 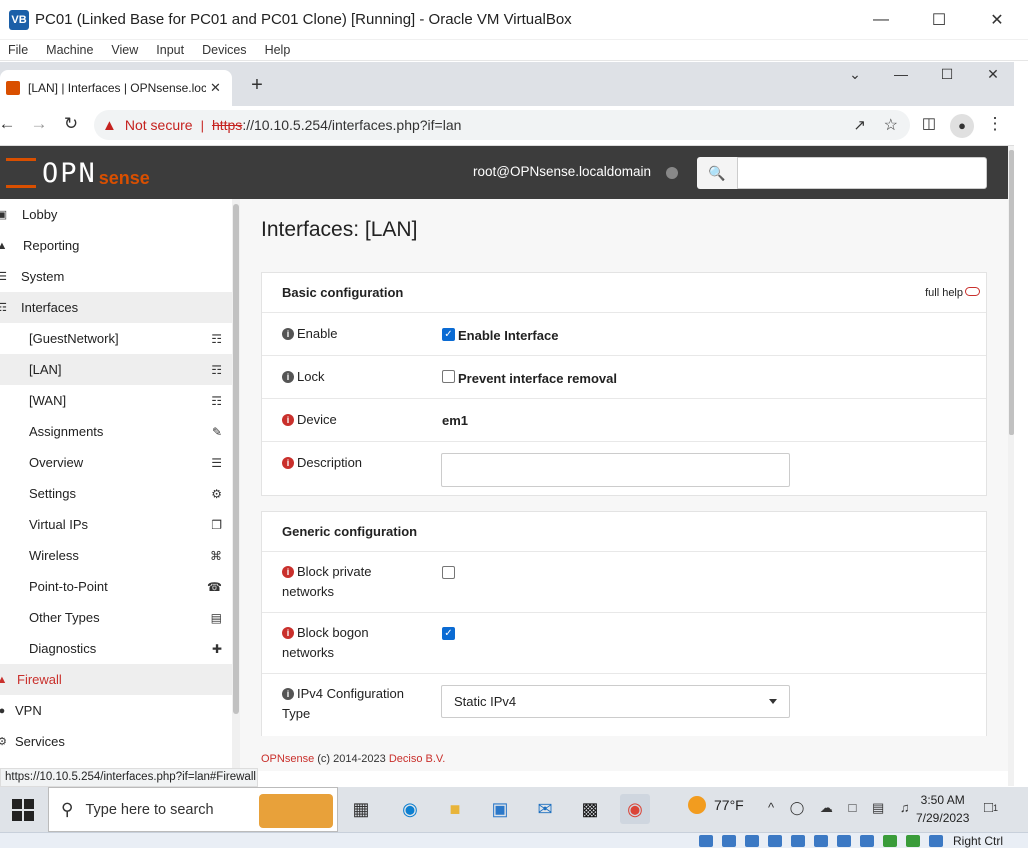 What do you see at coordinates (116, 648) in the screenshot?
I see `sidebar-item-diagnostics: Diagnostics ✚` at bounding box center [116, 648].